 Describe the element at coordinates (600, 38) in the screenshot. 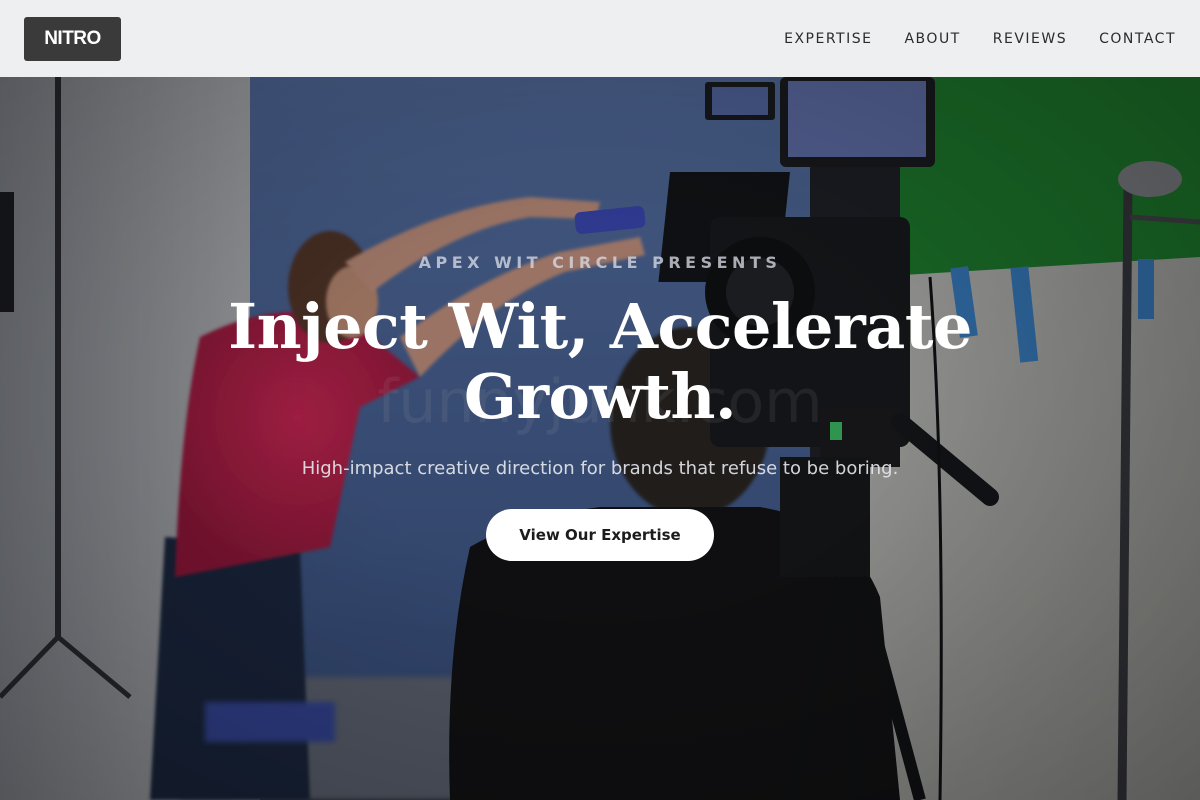

I see `site-header: NITRO EXPERTISE ABOUT REVIEWS CONTACT` at that location.